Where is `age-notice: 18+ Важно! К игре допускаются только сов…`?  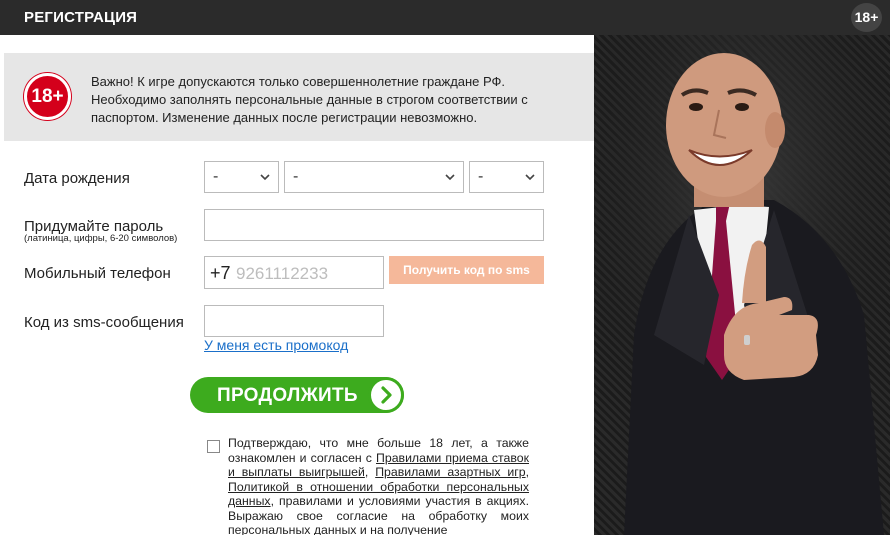
age-notice: 18+ Важно! К игре допускаются только сов… is located at coordinates (299, 97).